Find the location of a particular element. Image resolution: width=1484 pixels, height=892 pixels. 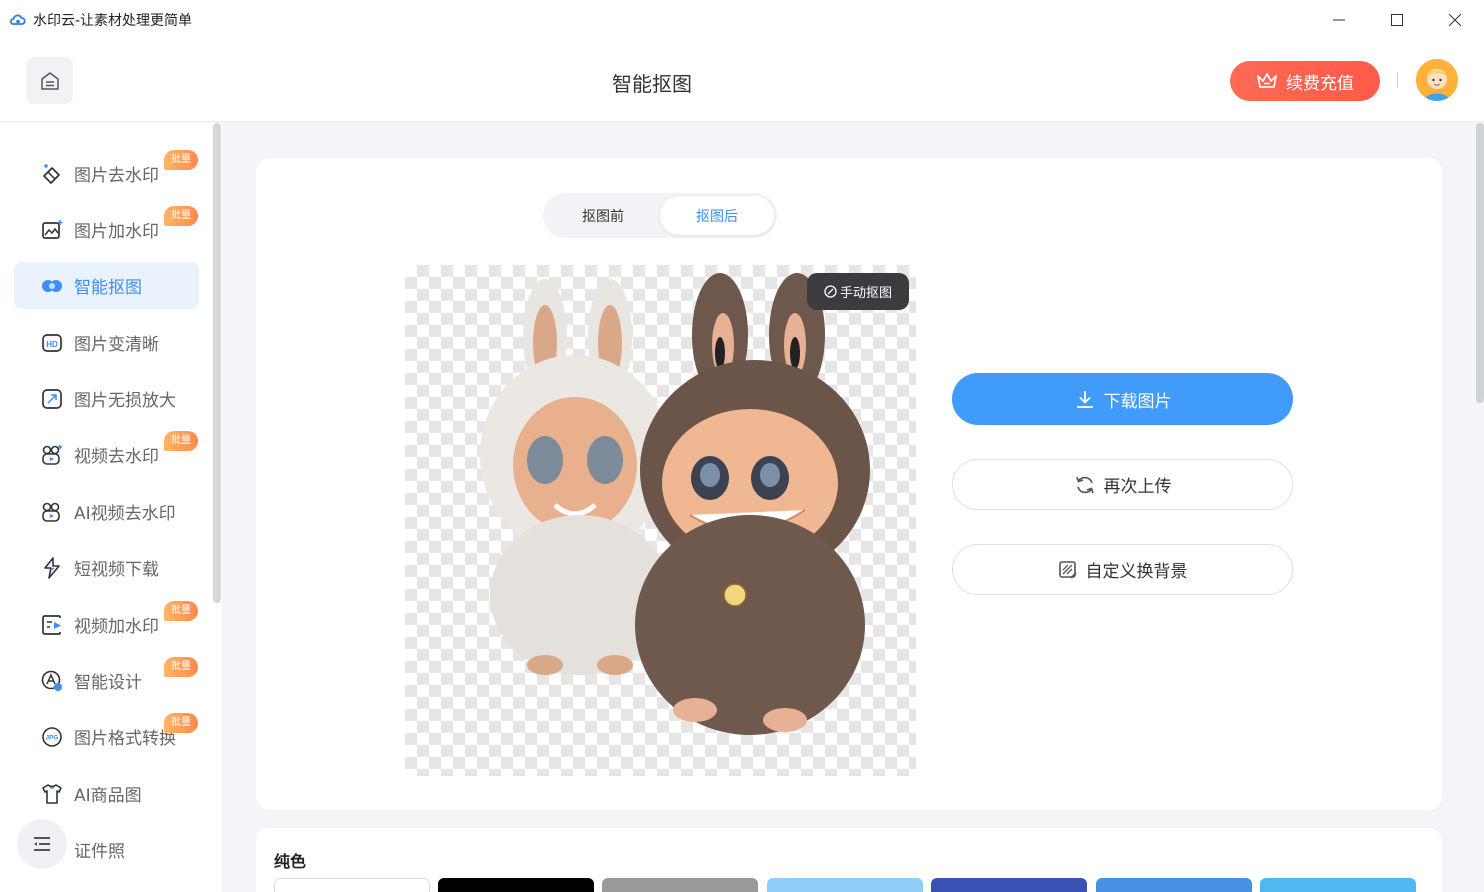

sidebar-scrollbar is located at coordinates (217, 363).